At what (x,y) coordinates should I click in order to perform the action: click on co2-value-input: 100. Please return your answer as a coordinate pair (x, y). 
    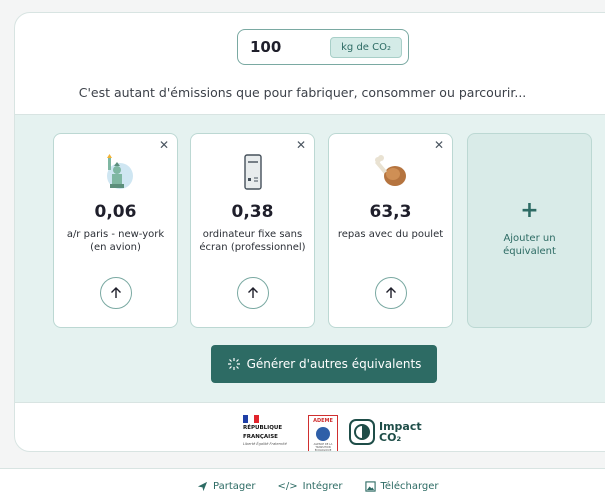
    Looking at the image, I should click on (289, 47).